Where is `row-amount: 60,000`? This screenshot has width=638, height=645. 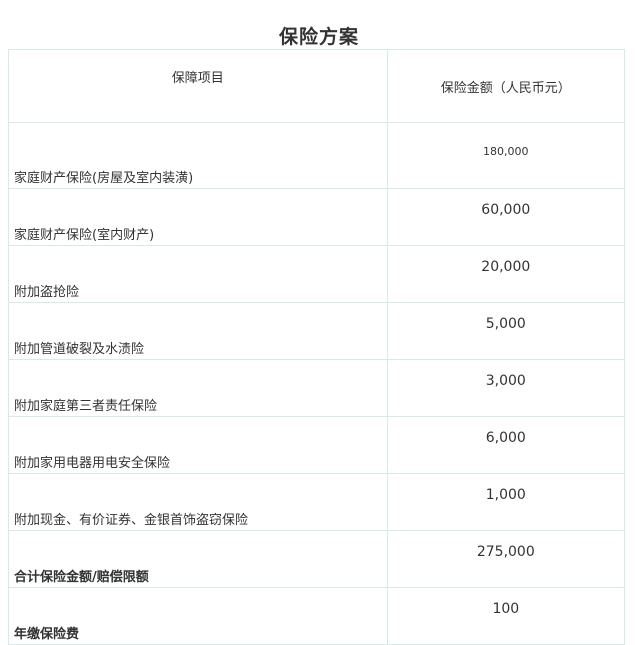 row-amount: 60,000 is located at coordinates (506, 217).